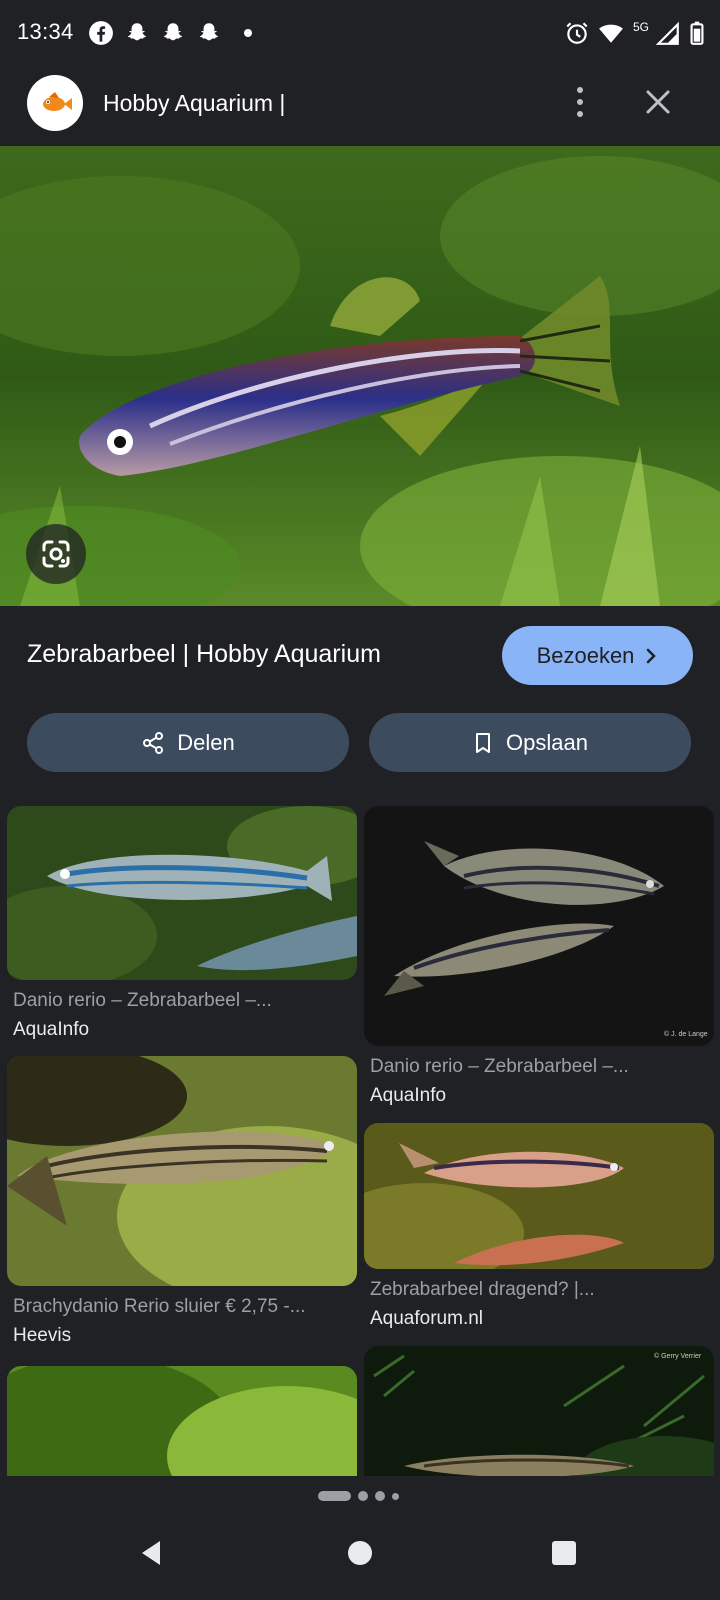 The width and height of the screenshot is (720, 1600). Describe the element at coordinates (539, 926) in the screenshot. I see `related-thumbnail: © J. de Lange` at that location.